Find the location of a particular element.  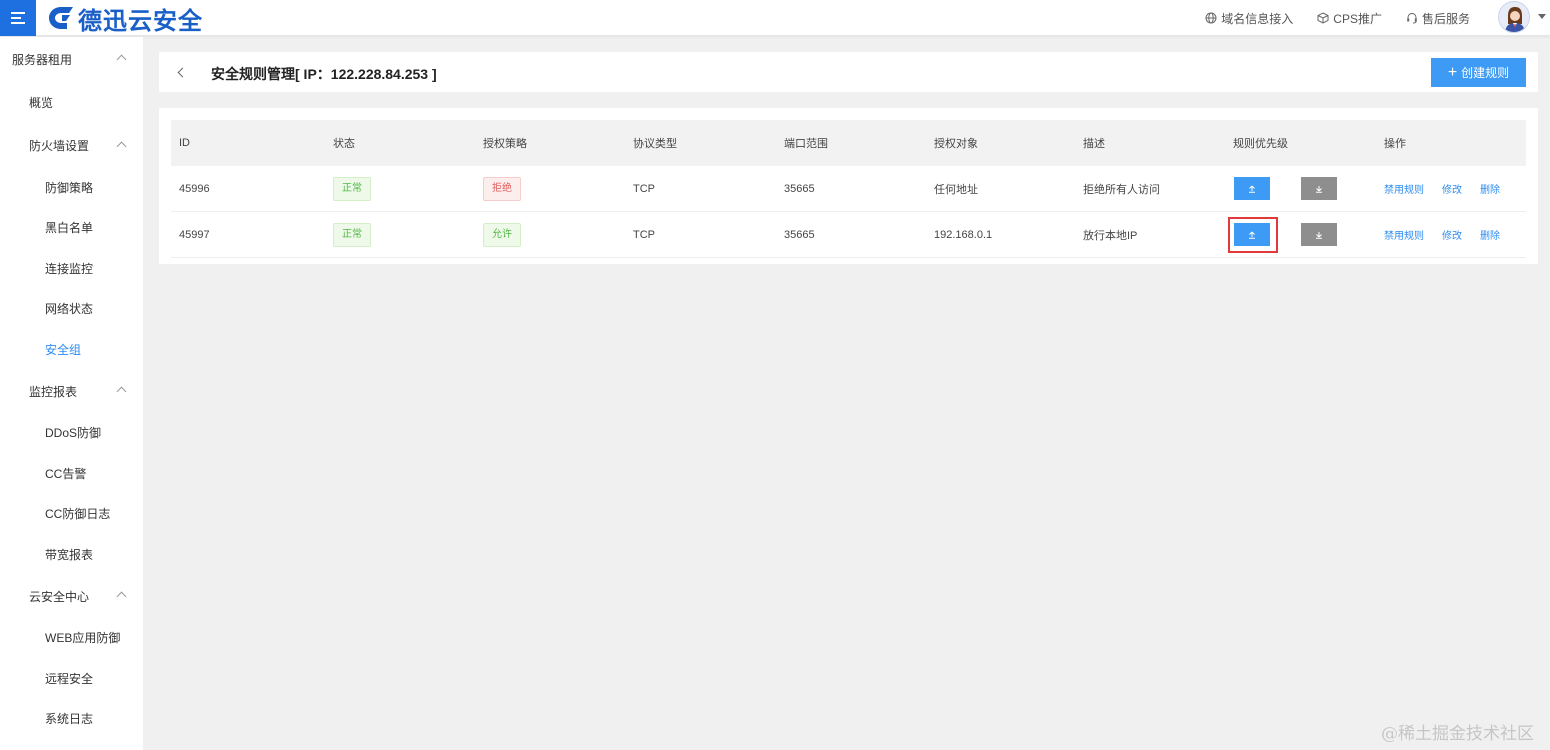

sidebar-item-label: 服务器租用 is located at coordinates (42, 59).